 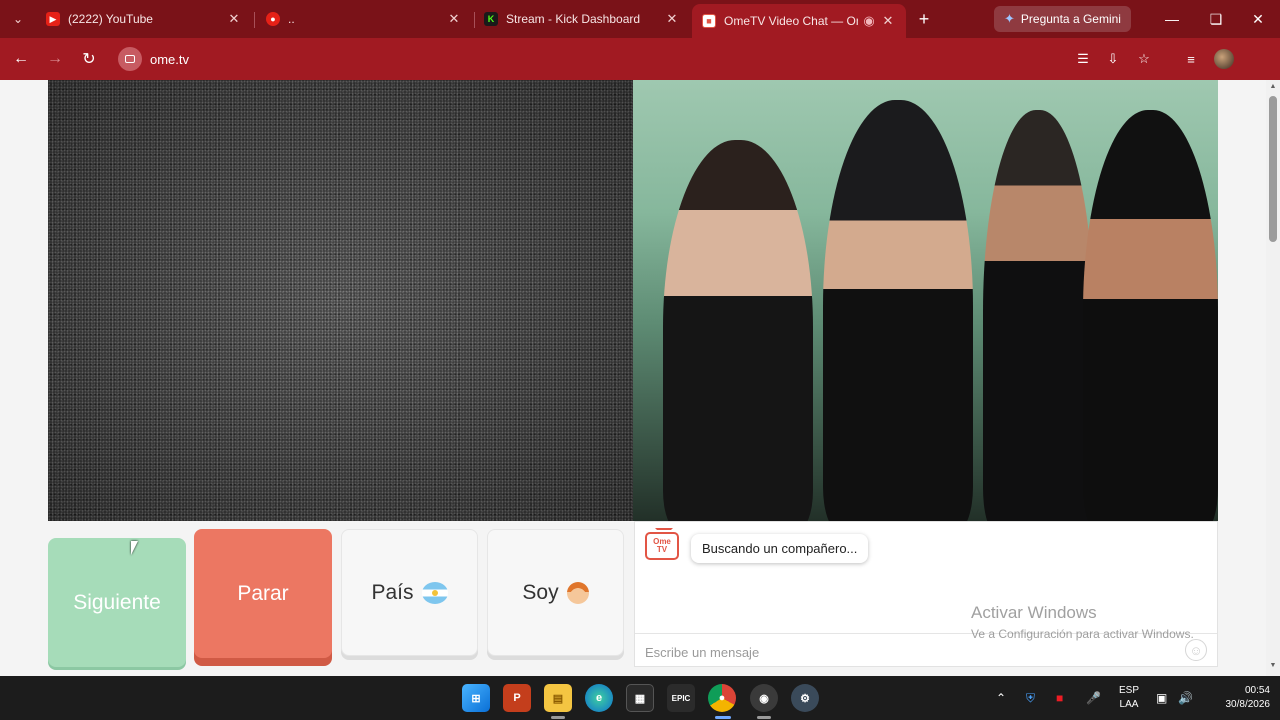 What do you see at coordinates (681, 698) in the screenshot?
I see `epic-games-icon: EPIC` at bounding box center [681, 698].